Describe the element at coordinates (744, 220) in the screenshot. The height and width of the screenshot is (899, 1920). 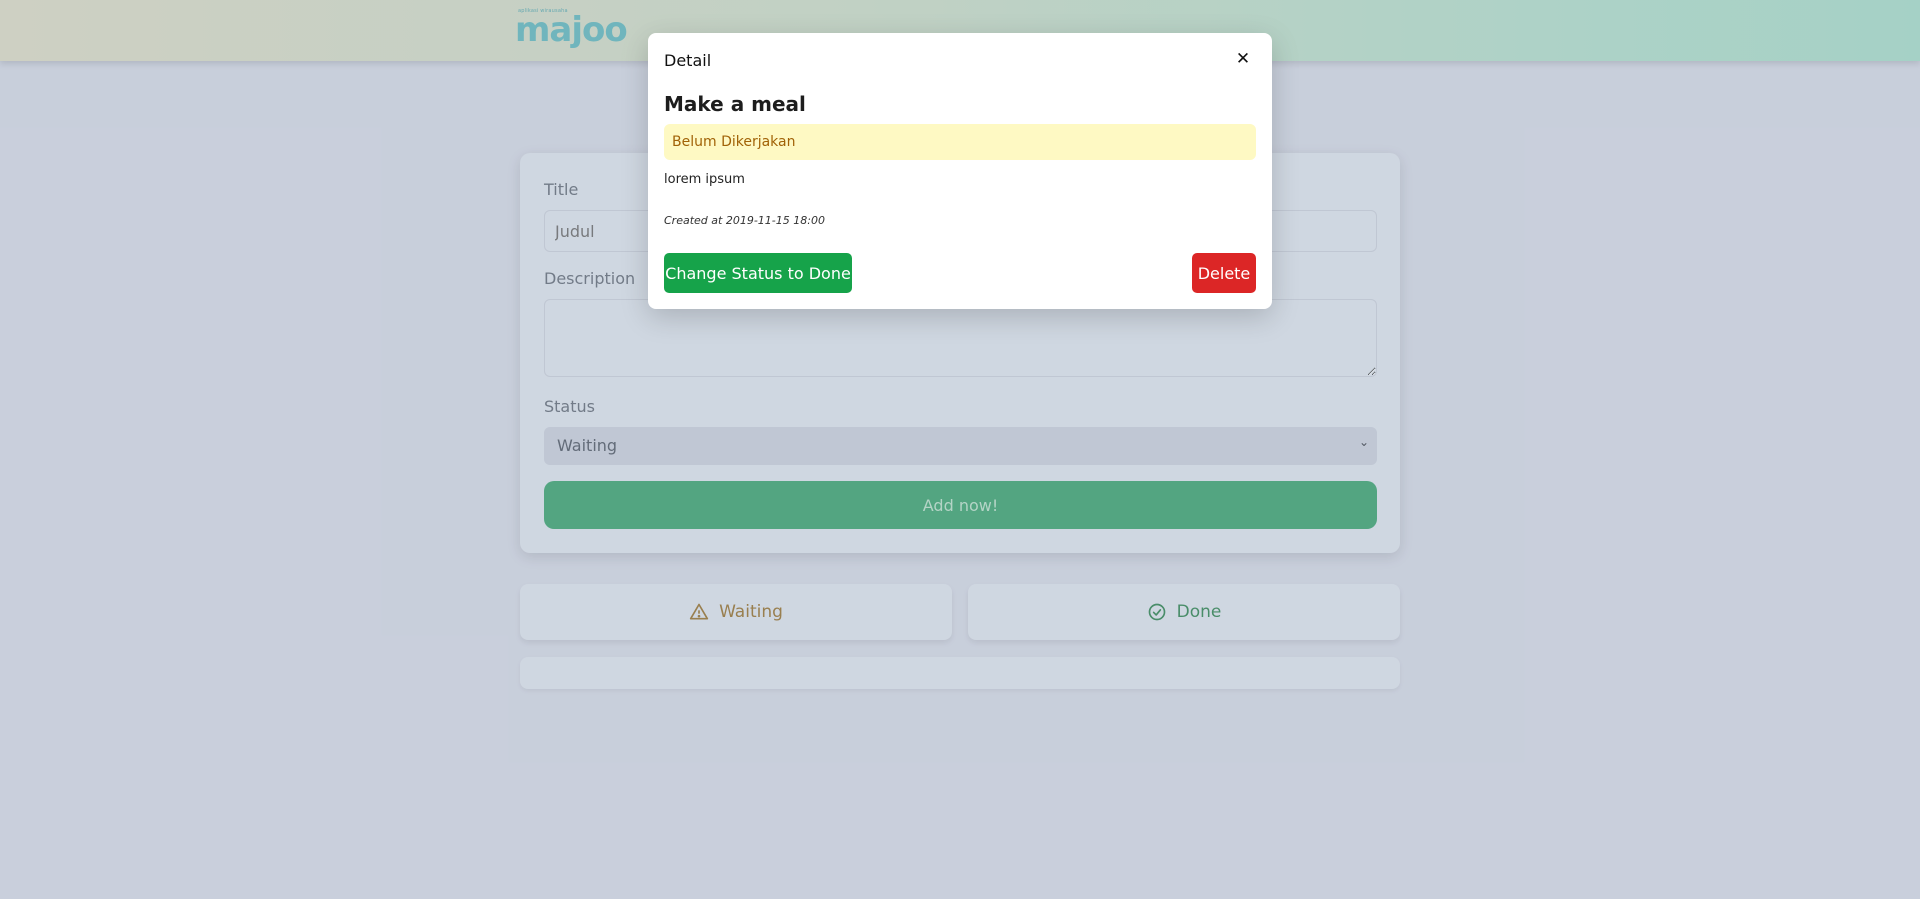
I see `task-created-at: Created at 2019-11-15 18:00` at that location.